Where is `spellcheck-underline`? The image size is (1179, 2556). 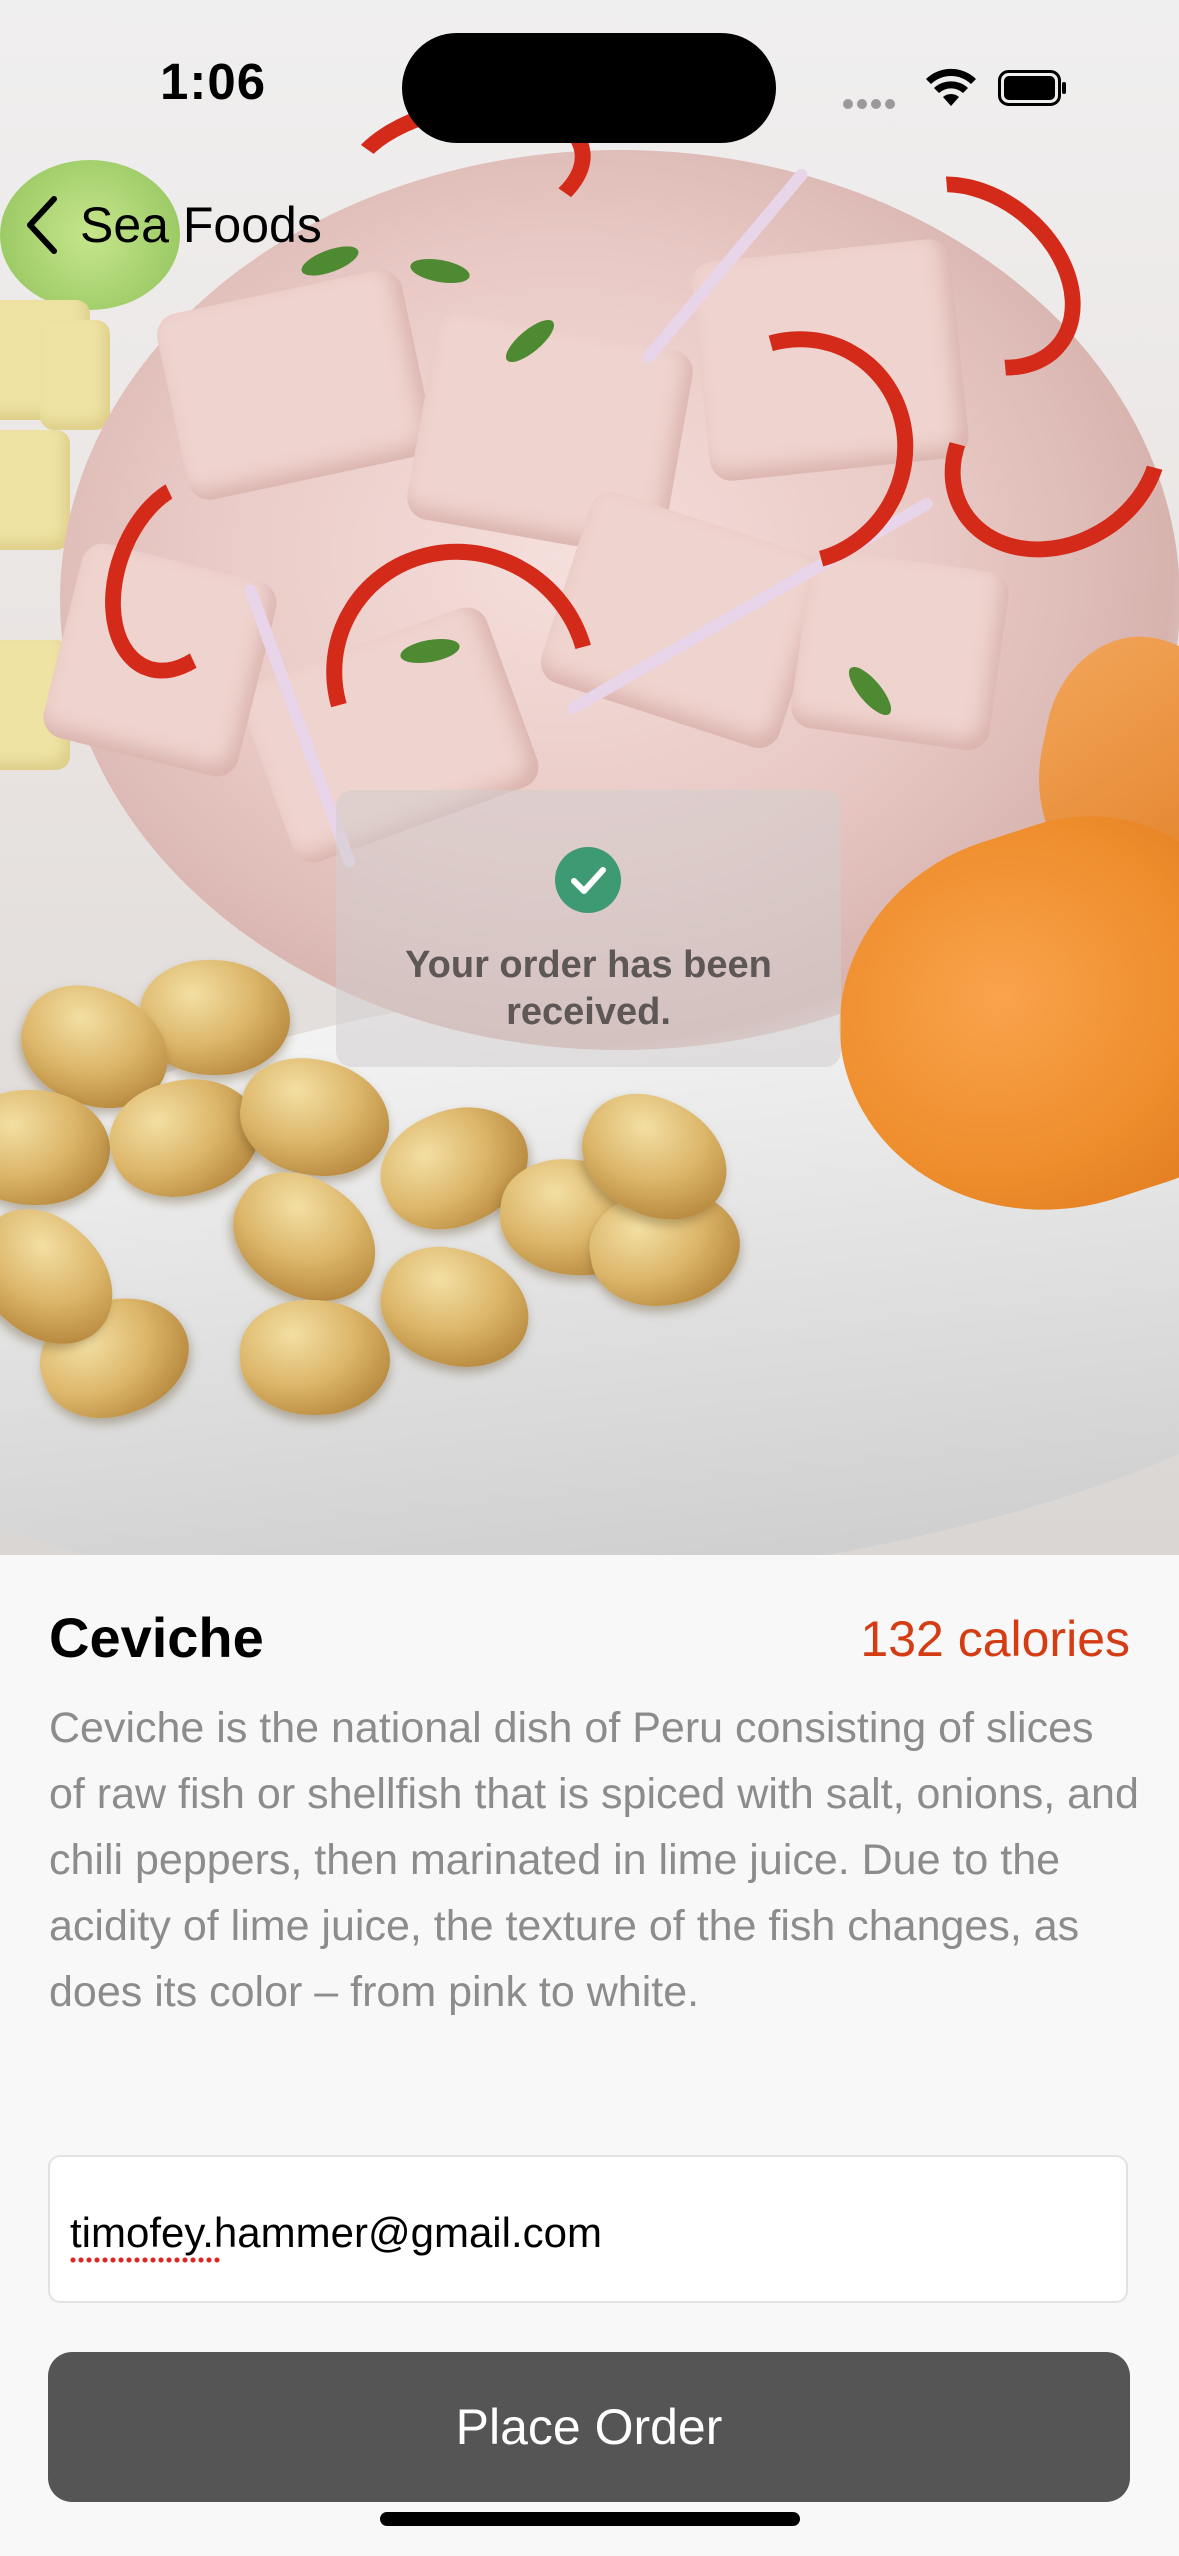
spellcheck-underline is located at coordinates (145, 2260).